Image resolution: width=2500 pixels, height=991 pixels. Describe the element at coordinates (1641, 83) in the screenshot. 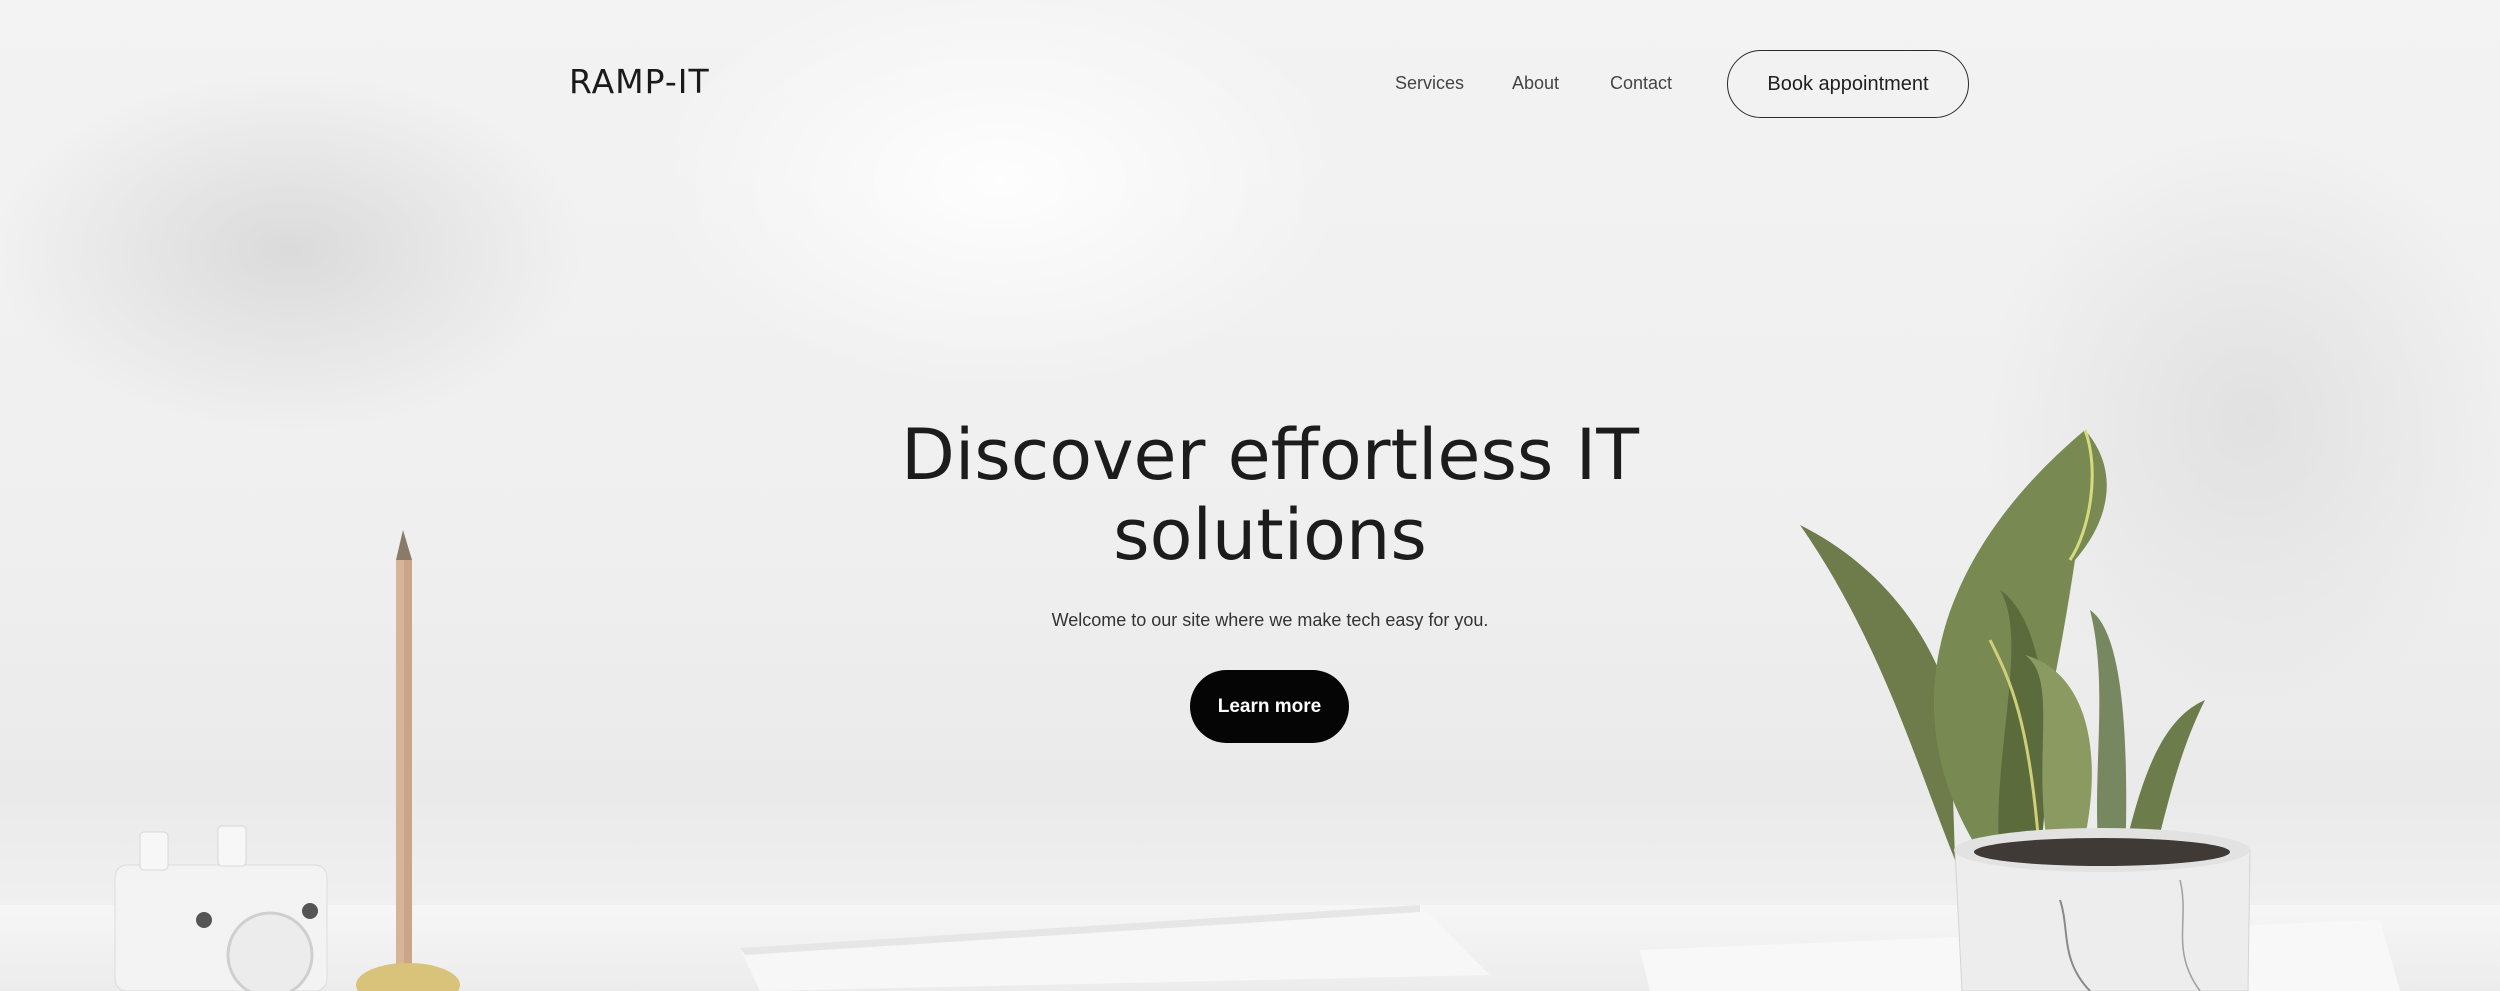

I see `nav-link-contact: Contact` at that location.